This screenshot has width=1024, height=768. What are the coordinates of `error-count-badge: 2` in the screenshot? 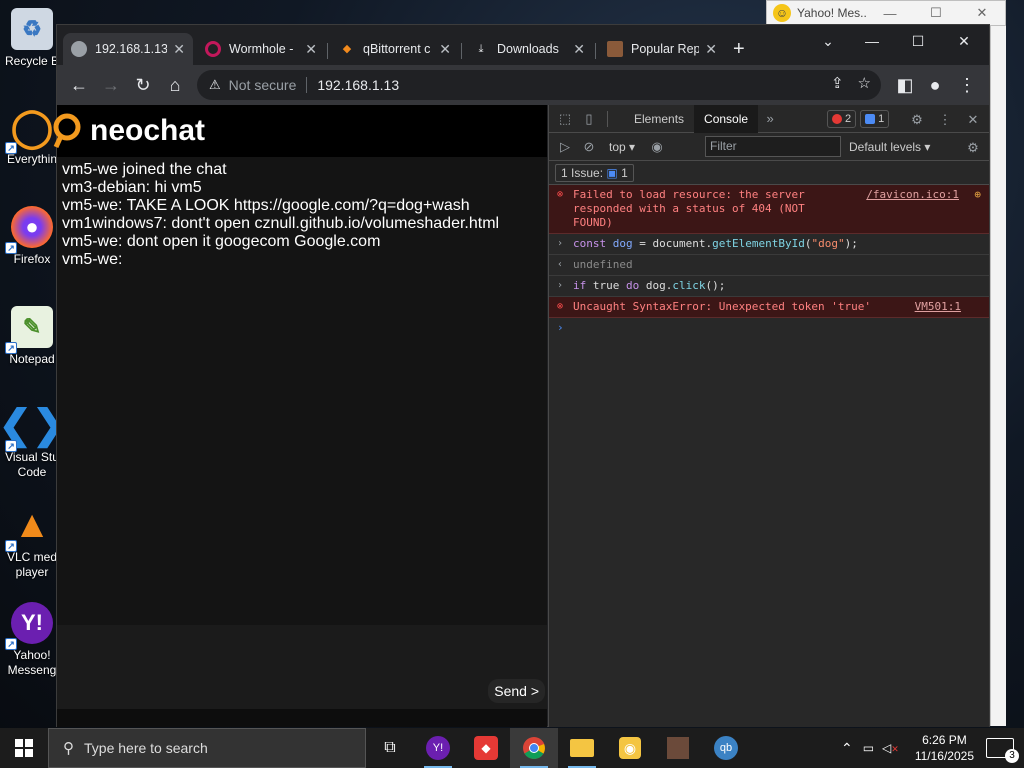 It's located at (842, 119).